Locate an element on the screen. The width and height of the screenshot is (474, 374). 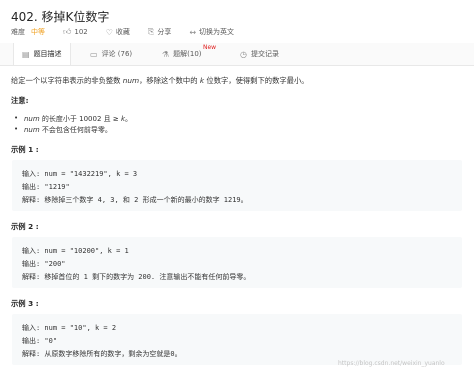
example-1-explanation: 解释: 移除掉三个数字 4, 3, 和 2 形成一个新的最小的数字 1219。 is located at coordinates (135, 200).